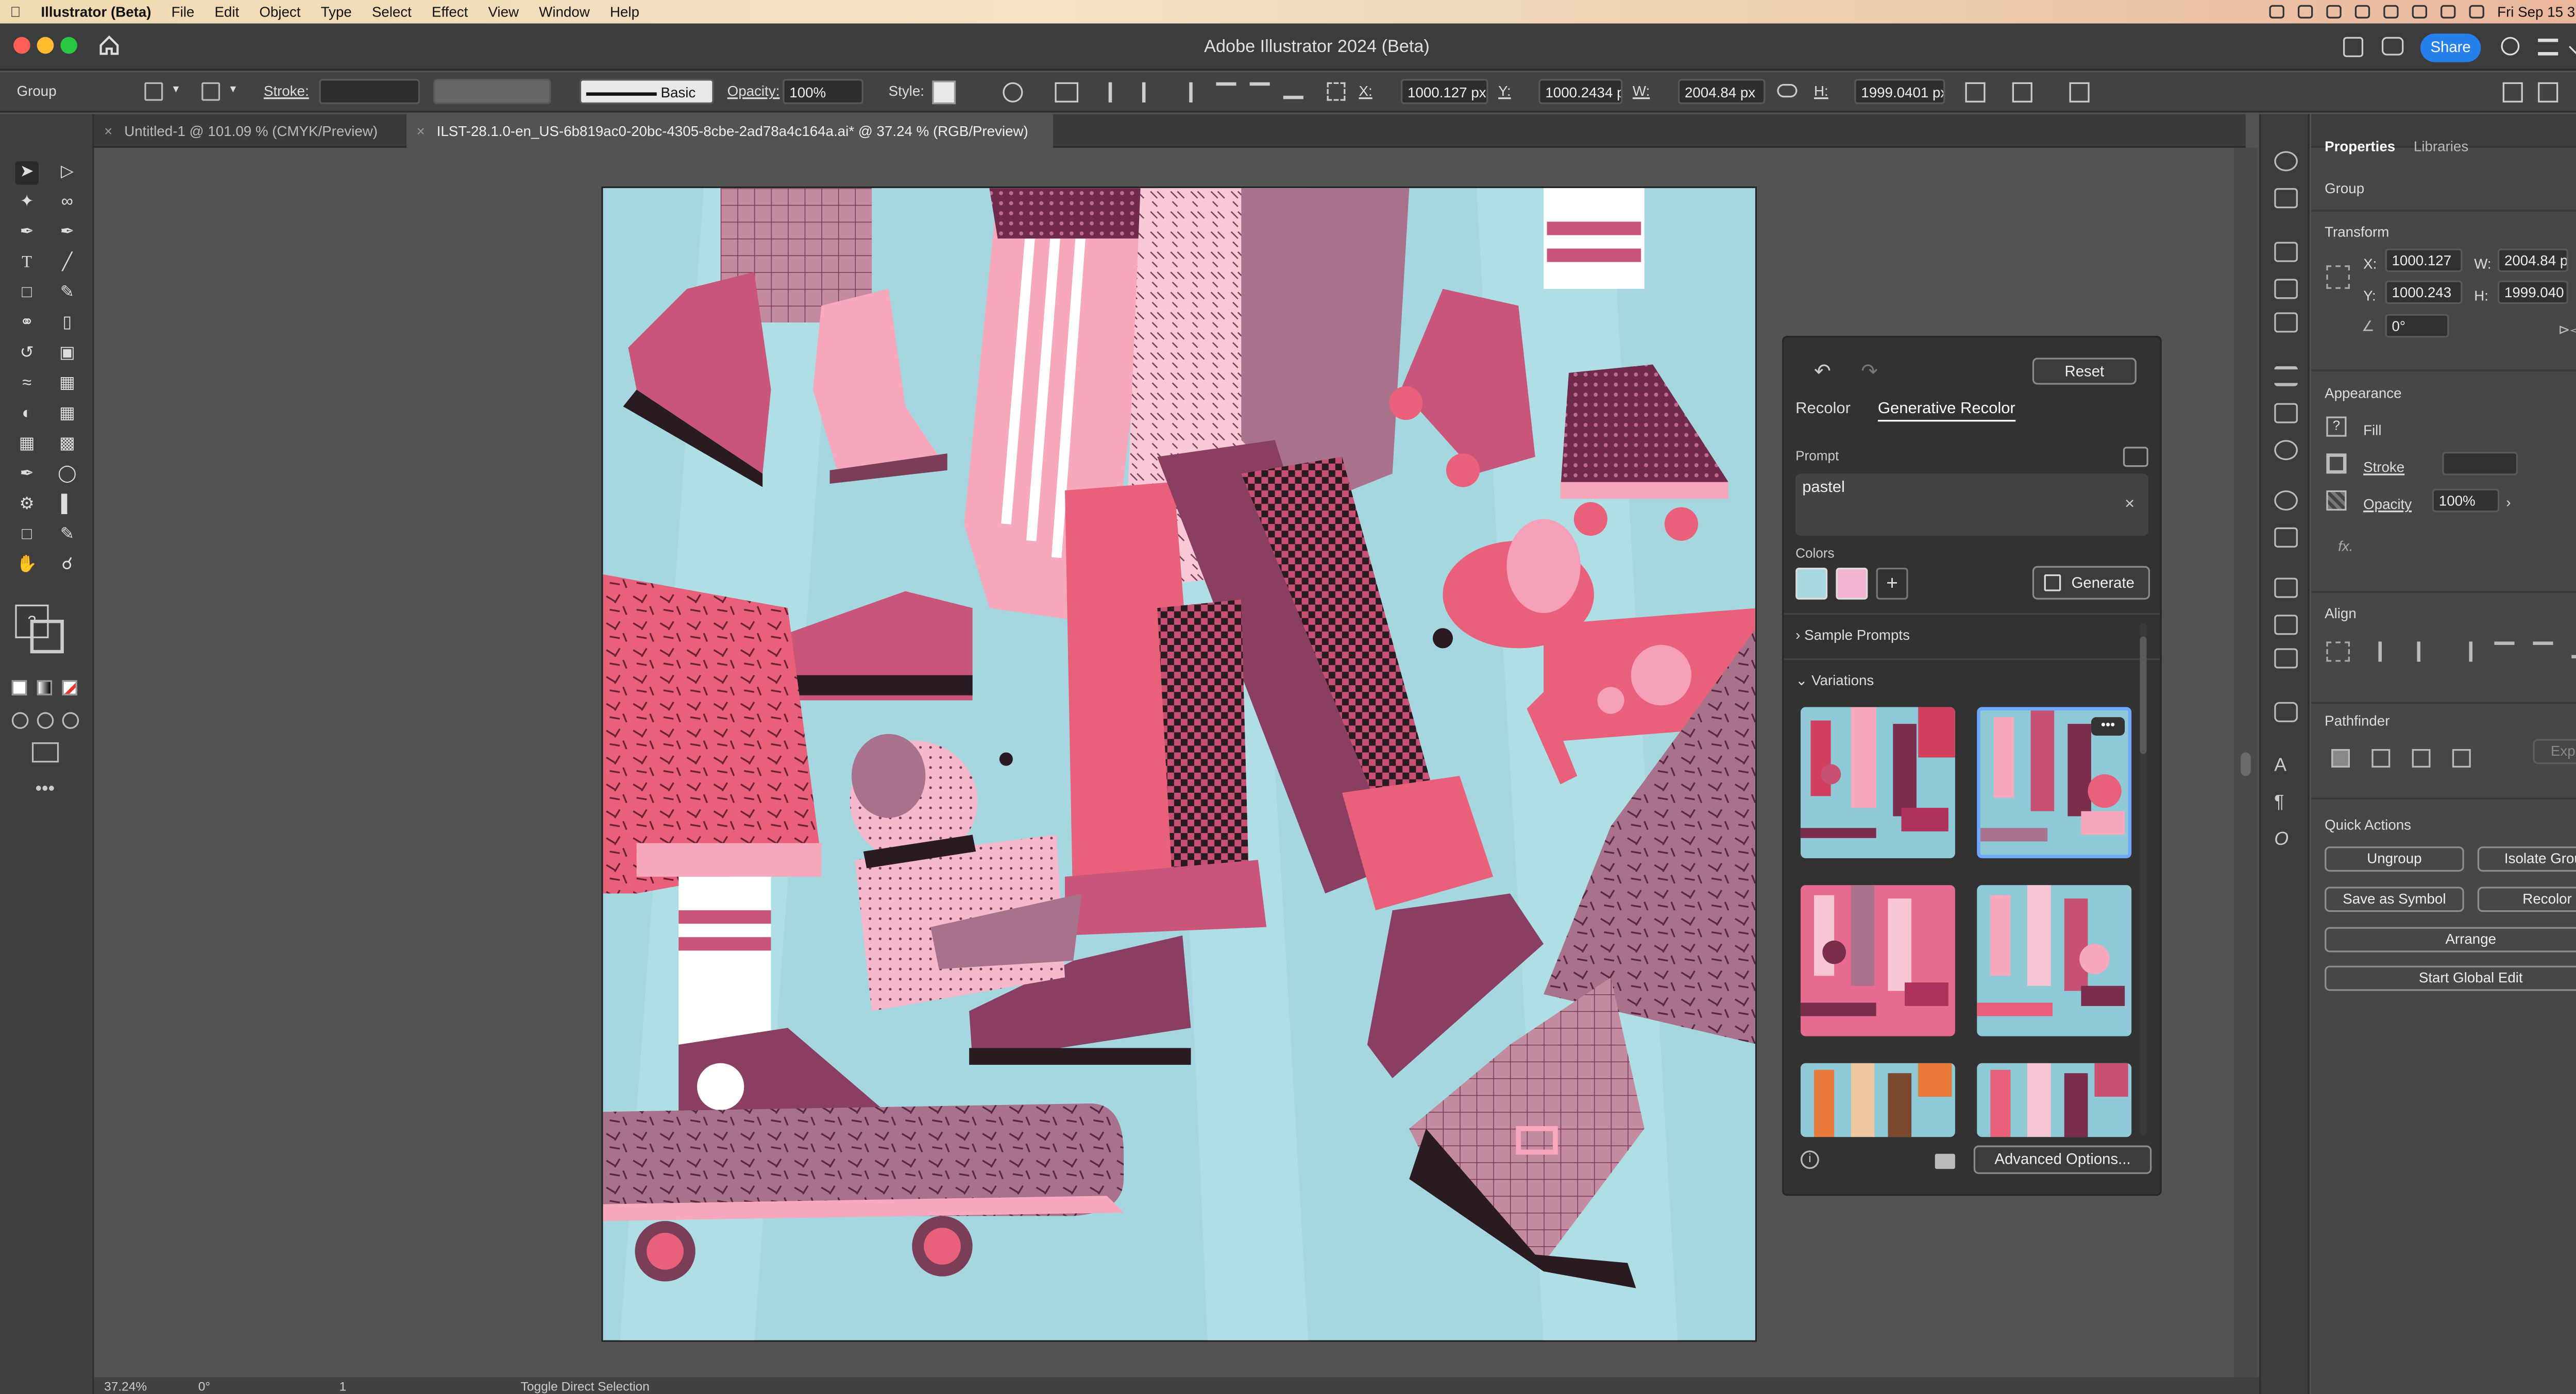  What do you see at coordinates (67, 566) in the screenshot?
I see `zoom-tool-icon: ☌` at bounding box center [67, 566].